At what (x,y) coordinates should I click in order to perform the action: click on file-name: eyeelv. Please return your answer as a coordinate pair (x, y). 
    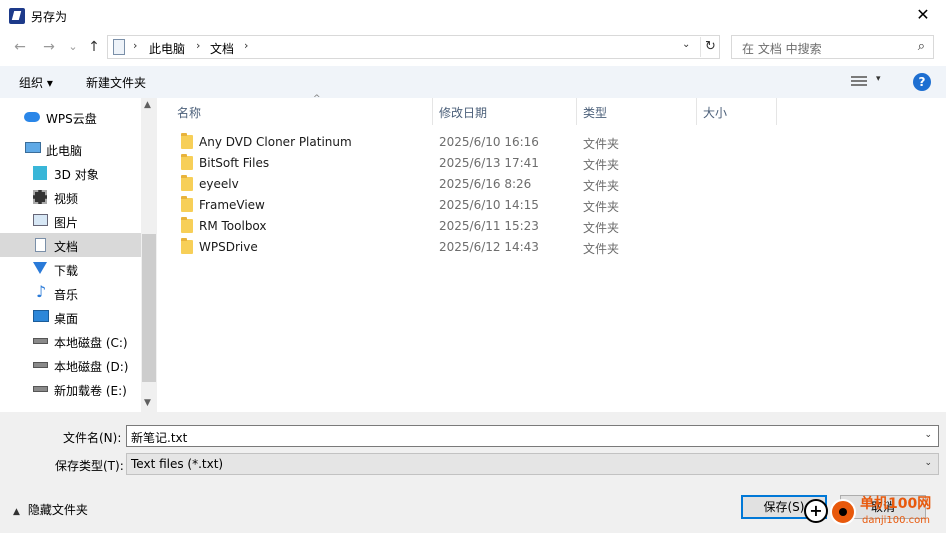
    Looking at the image, I should click on (219, 184).